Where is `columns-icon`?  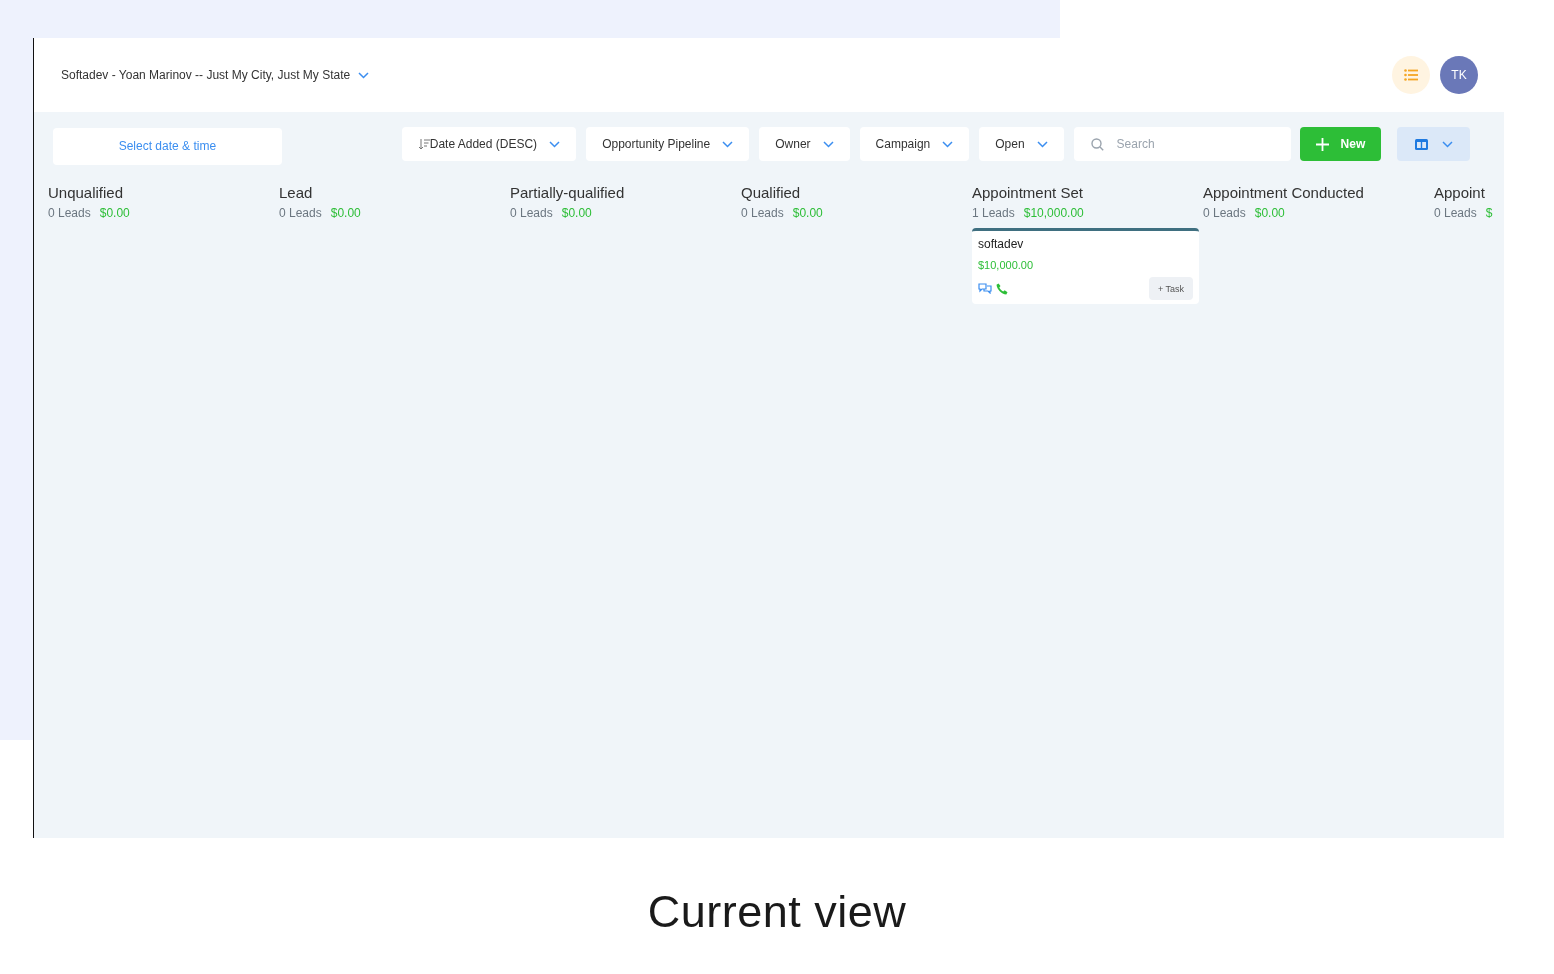 columns-icon is located at coordinates (1421, 144).